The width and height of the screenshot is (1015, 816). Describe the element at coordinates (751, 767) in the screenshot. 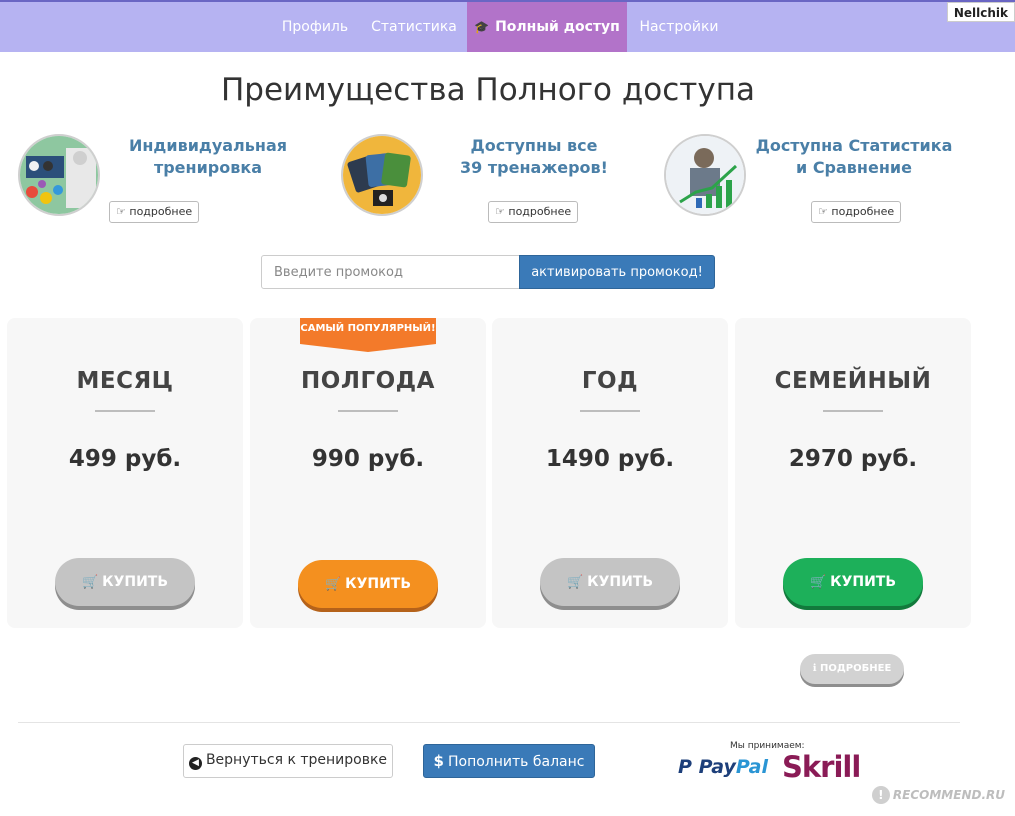

I see `paypal-text-pal: Pal` at that location.